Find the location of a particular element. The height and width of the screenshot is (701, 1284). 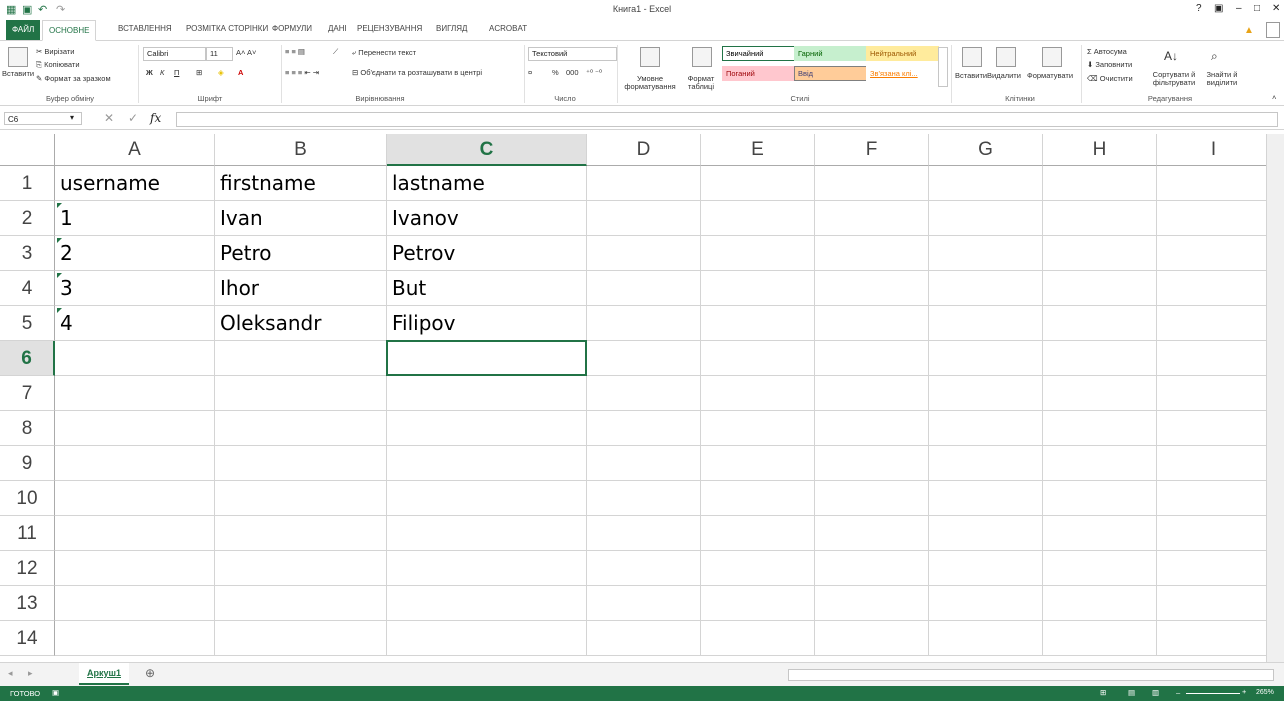

cell-f2 is located at coordinates (872, 218).